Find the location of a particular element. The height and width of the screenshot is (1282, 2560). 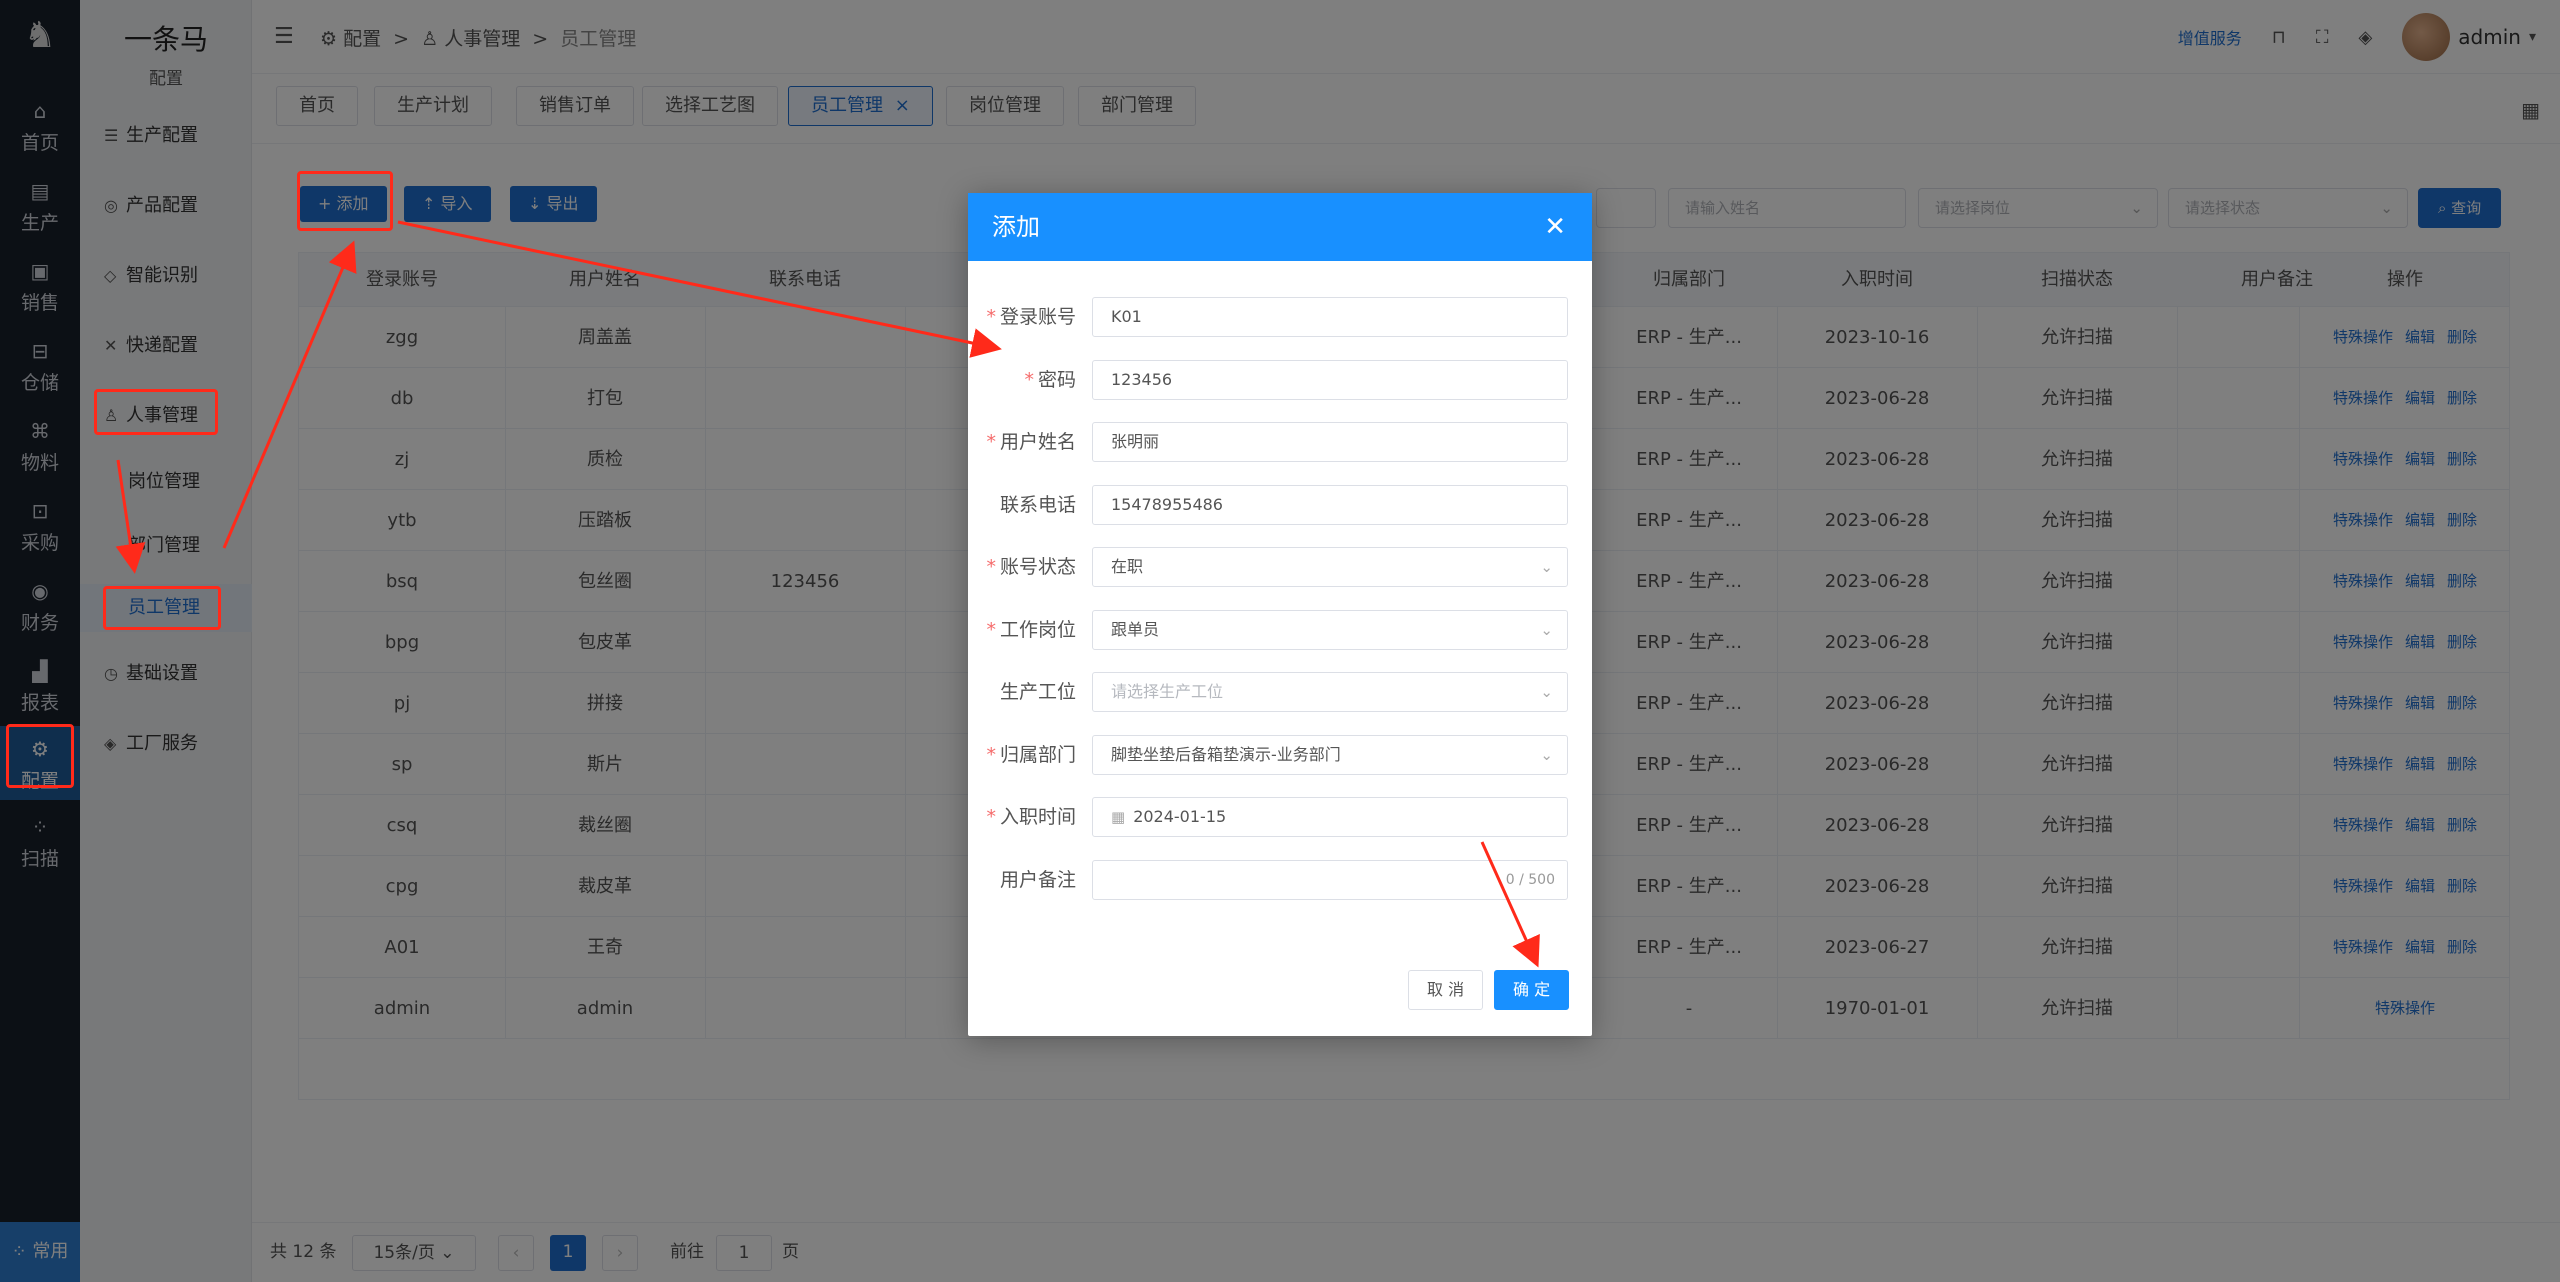

field-select-value: 在职 is located at coordinates (1127, 566).